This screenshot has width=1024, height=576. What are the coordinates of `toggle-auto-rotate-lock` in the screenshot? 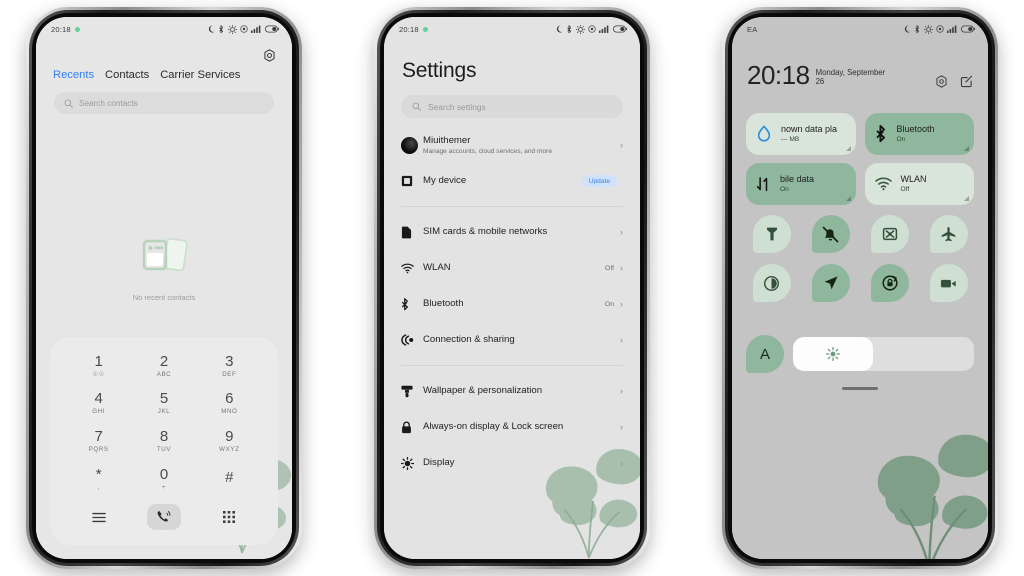 It's located at (889, 283).